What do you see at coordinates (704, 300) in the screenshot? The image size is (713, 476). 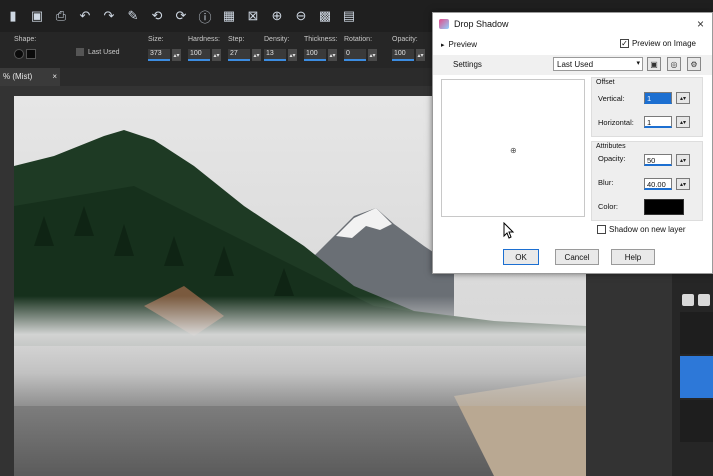 I see `layer-options-icon` at bounding box center [704, 300].